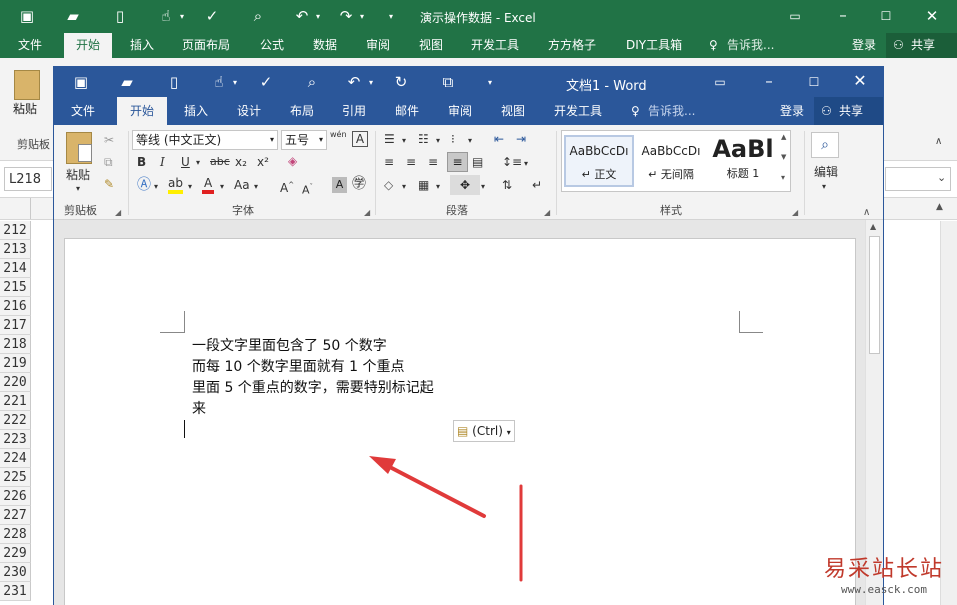 Image resolution: width=957 pixels, height=605 pixels. What do you see at coordinates (434, 490) in the screenshot?
I see `annotation-arrow-shaft` at bounding box center [434, 490].